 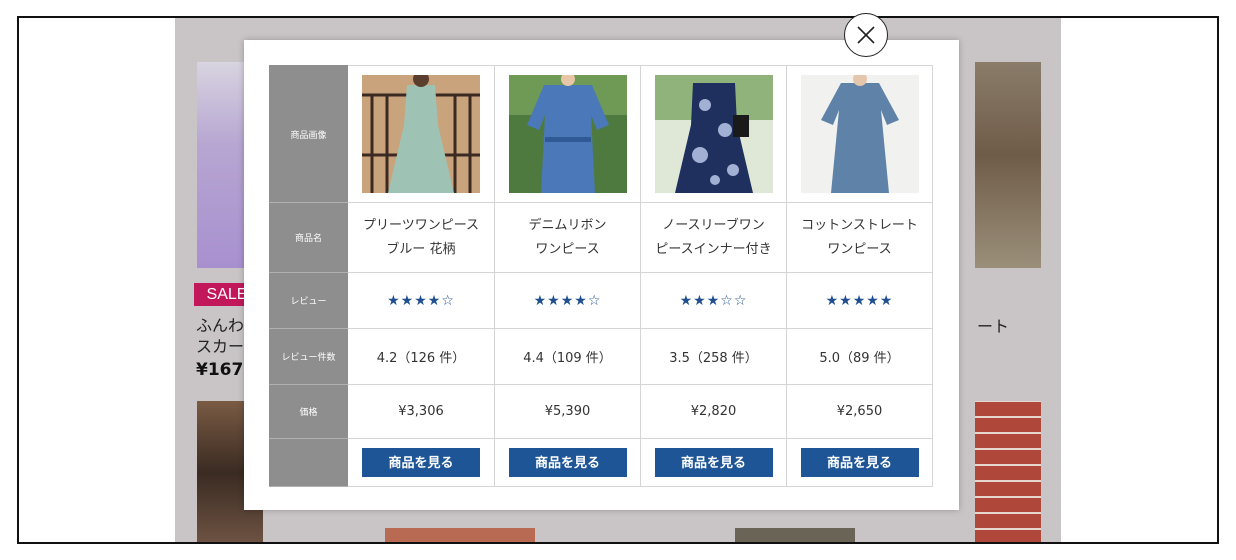 What do you see at coordinates (421, 356) in the screenshot?
I see `review-count: 4.2（126 件）` at bounding box center [421, 356].